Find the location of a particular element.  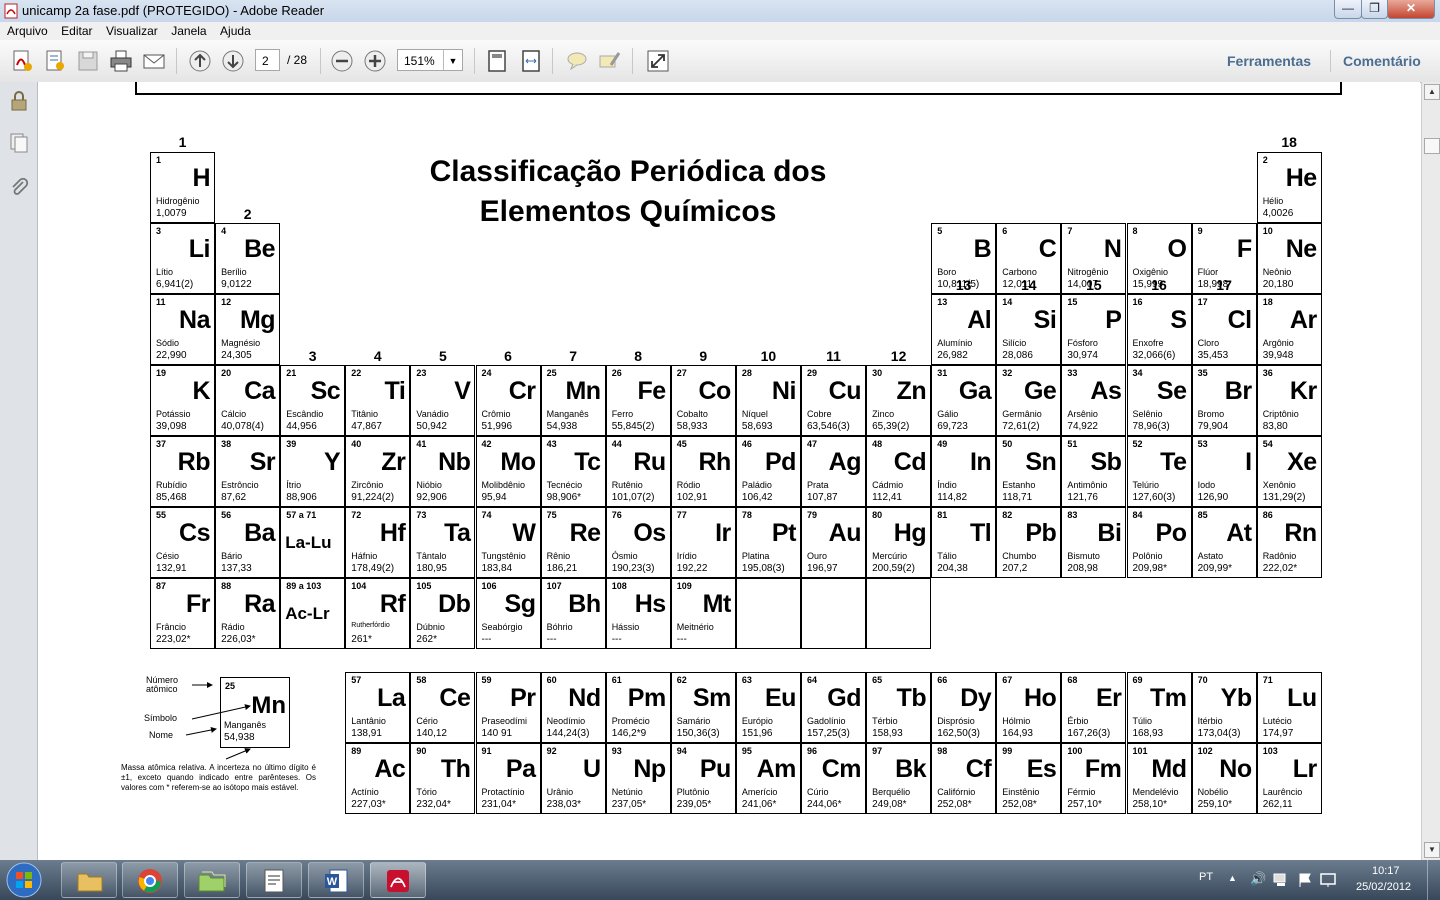

zoom-select: 151% ▼ is located at coordinates (430, 60).